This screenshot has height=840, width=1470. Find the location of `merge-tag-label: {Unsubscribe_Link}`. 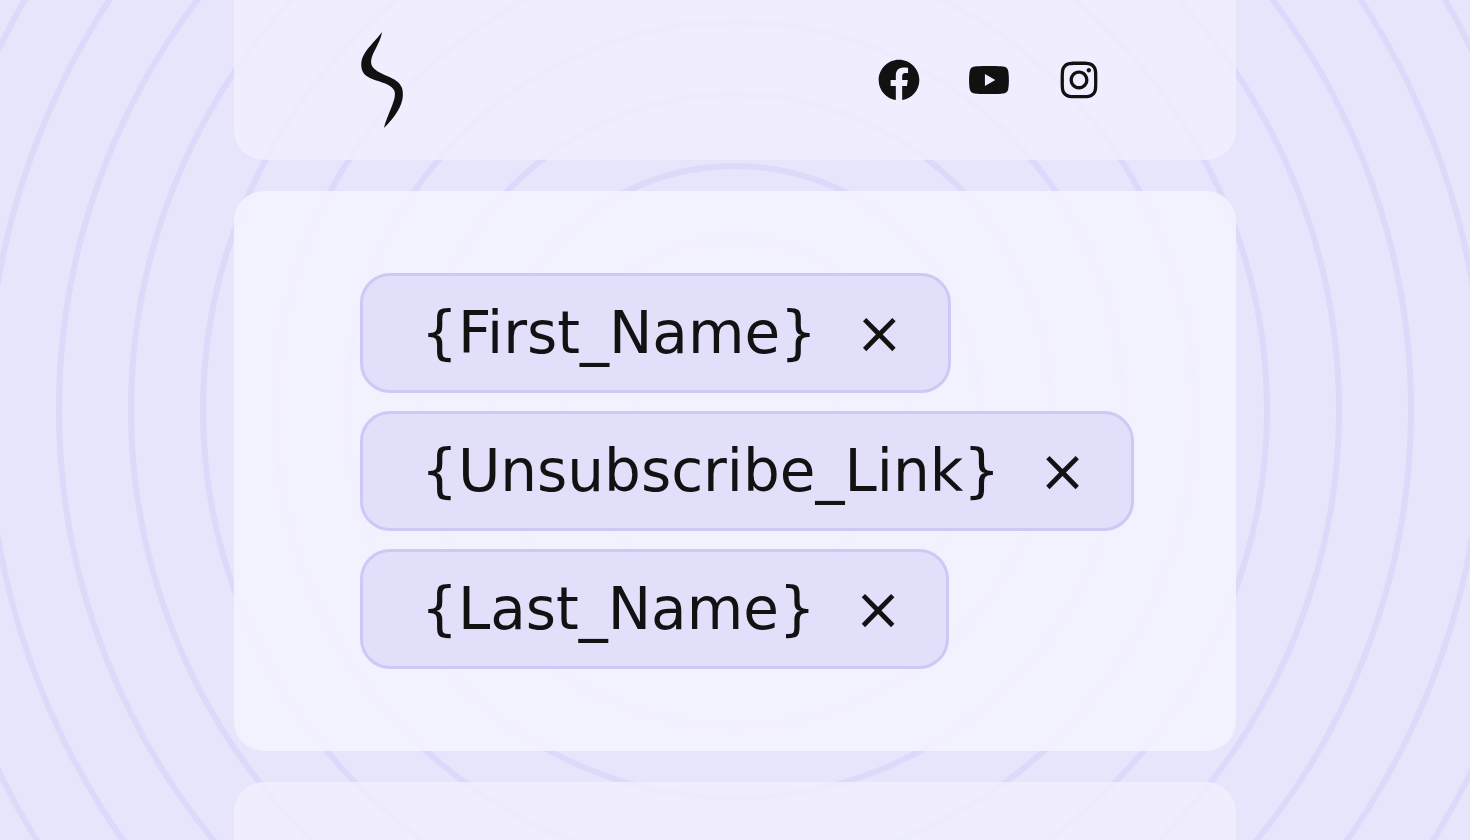

merge-tag-label: {Unsubscribe_Link} is located at coordinates (711, 471).